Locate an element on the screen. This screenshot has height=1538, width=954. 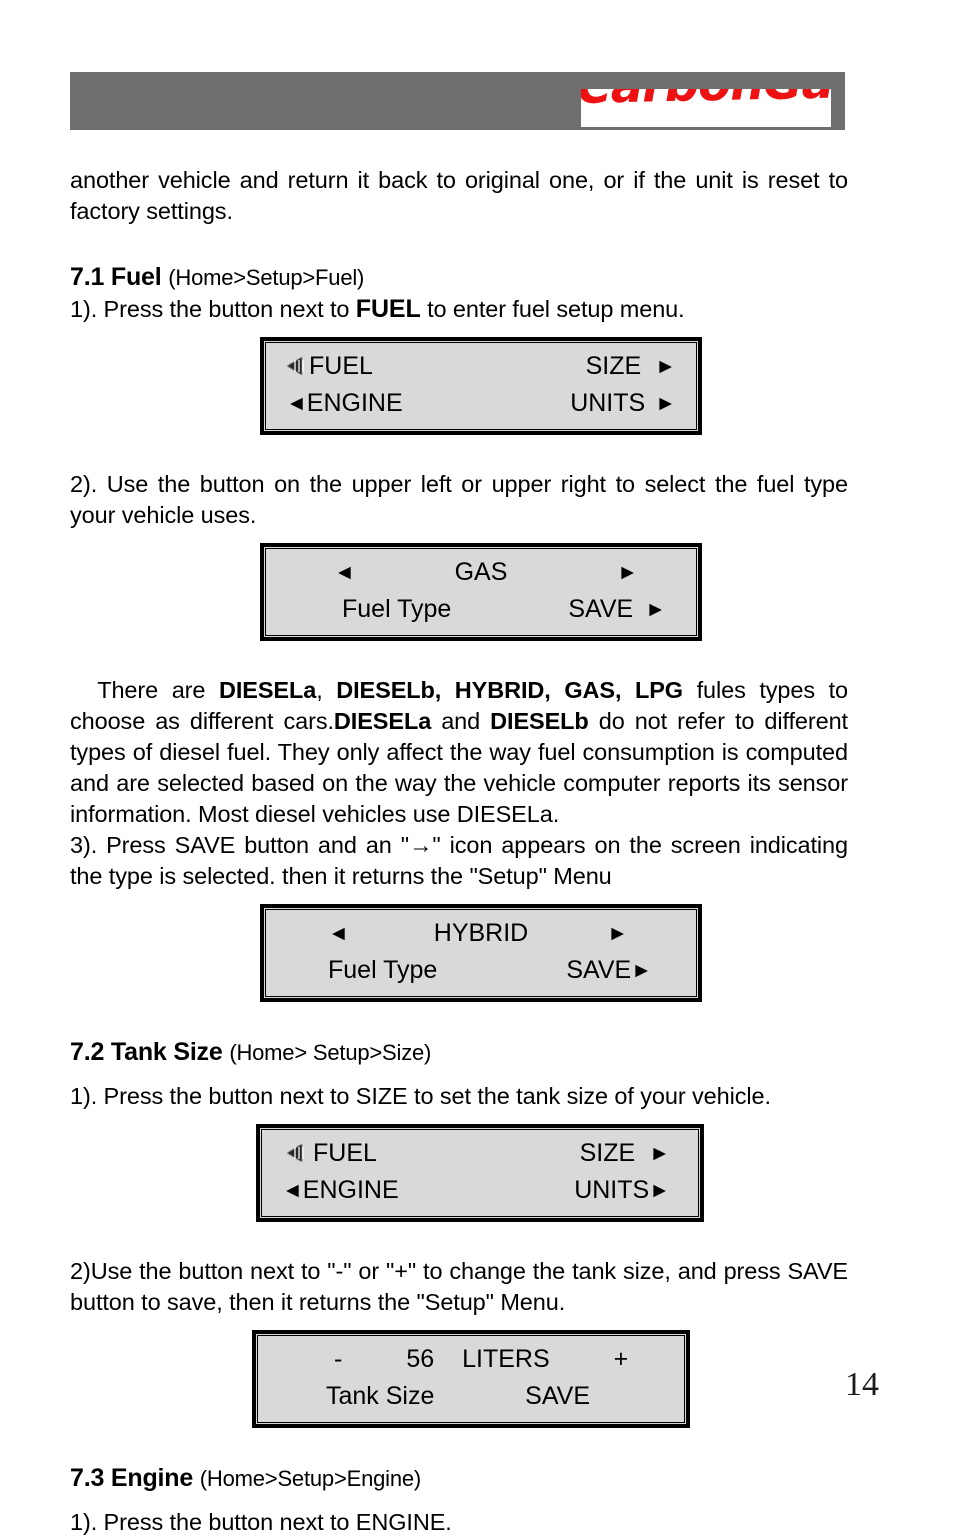
section-heading-engine: 7.3 Engine (Home>Setup>Engine) is located at coordinates (459, 1478).